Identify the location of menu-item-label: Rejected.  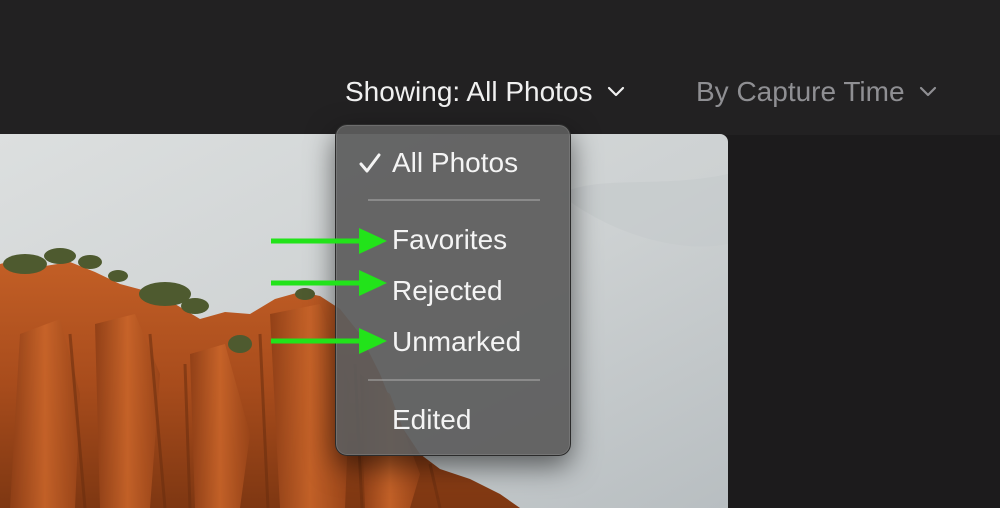
(447, 290).